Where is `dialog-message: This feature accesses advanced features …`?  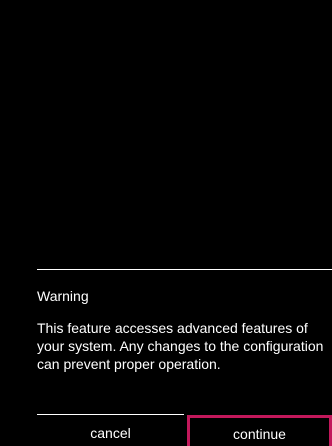
dialog-message: This feature accesses advanced features … is located at coordinates (180, 346).